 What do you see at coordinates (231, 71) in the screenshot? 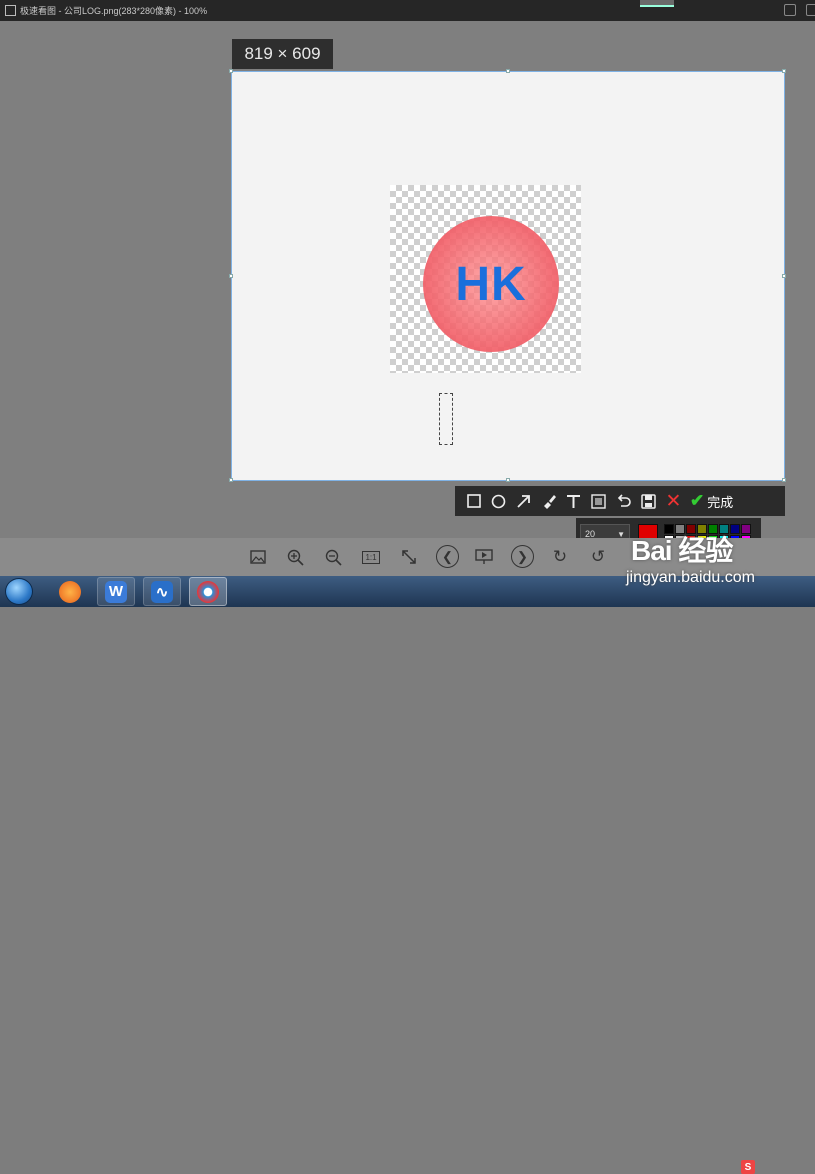
I see `resize-handle-nw` at bounding box center [231, 71].